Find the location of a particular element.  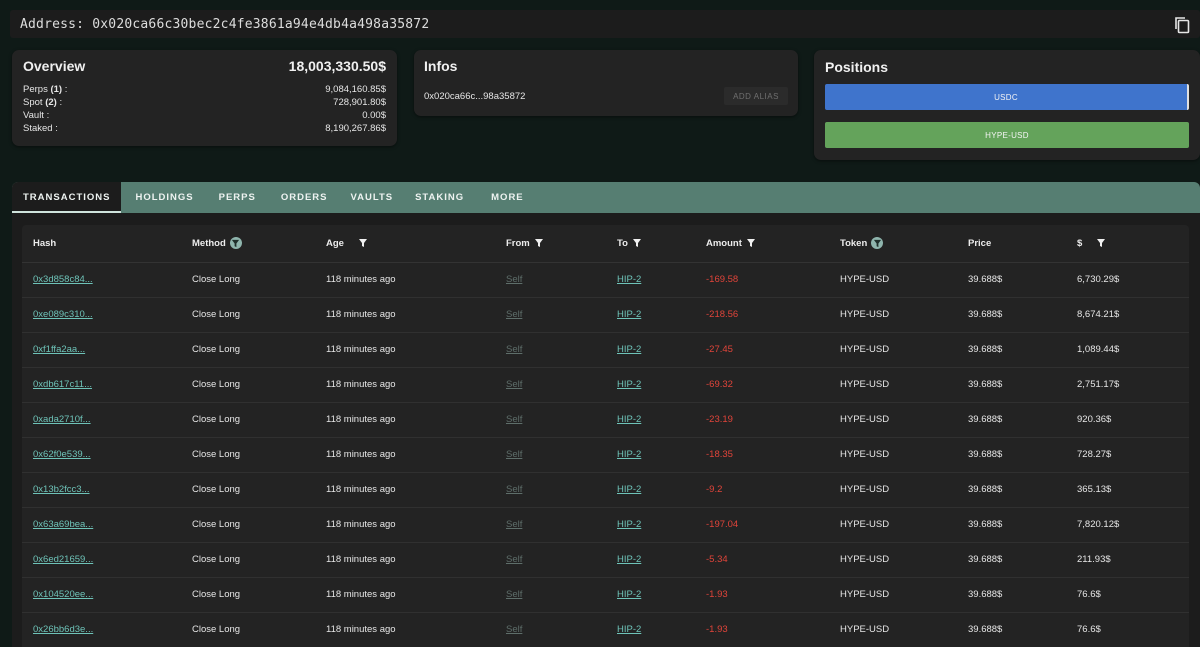

add-alias-button: ADD ALIAS is located at coordinates (756, 96).